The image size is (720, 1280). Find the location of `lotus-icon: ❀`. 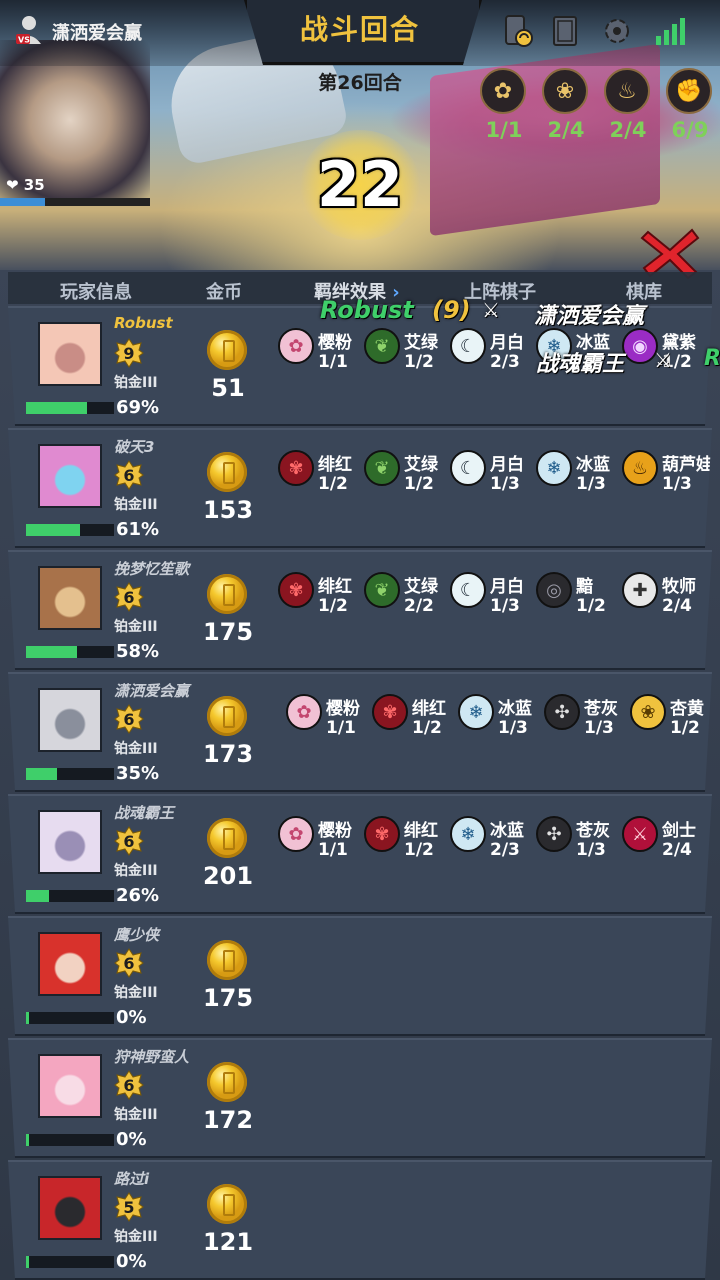

lotus-icon: ❀ is located at coordinates (648, 712).